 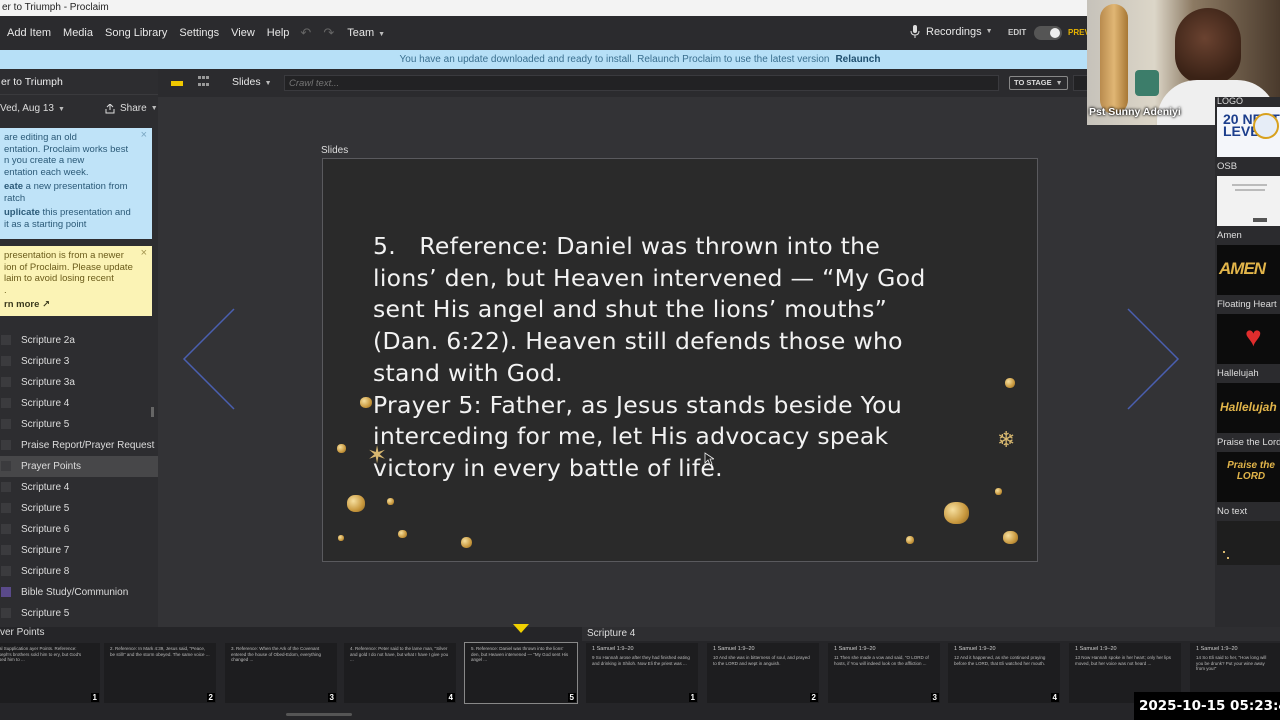 I want to click on strip-group-label: Scripture 4, so click(x=611, y=633).